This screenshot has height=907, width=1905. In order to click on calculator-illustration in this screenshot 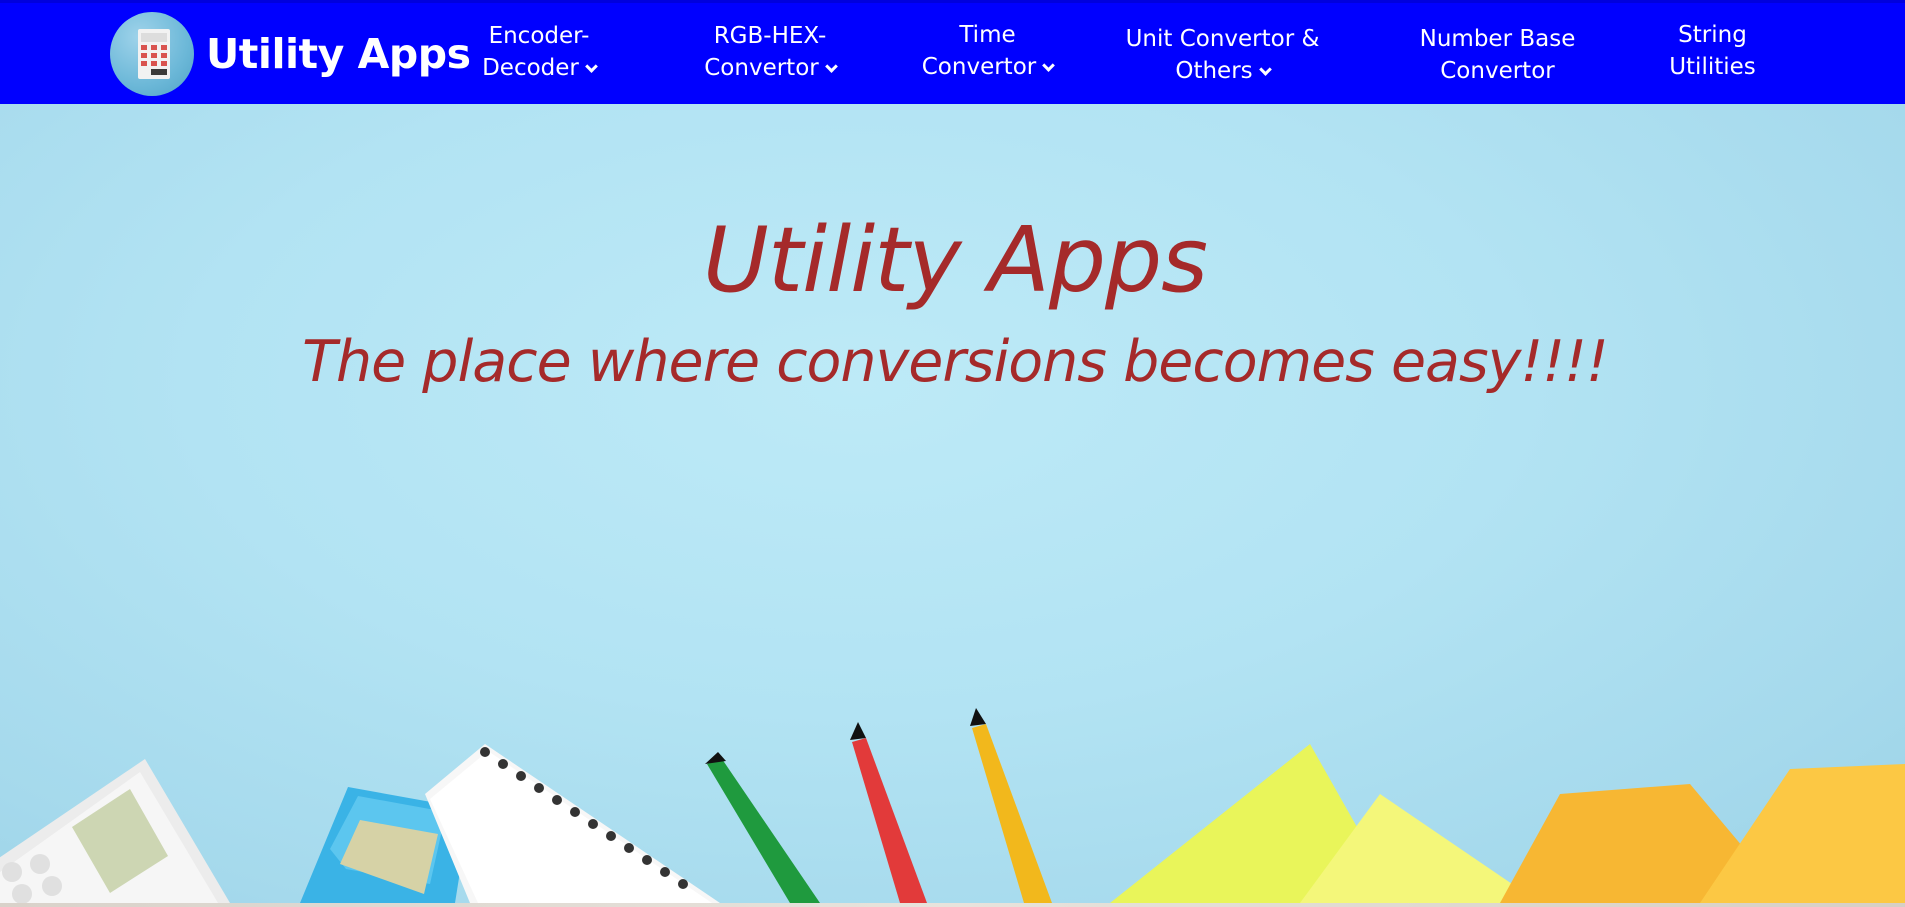, I will do `click(115, 831)`.